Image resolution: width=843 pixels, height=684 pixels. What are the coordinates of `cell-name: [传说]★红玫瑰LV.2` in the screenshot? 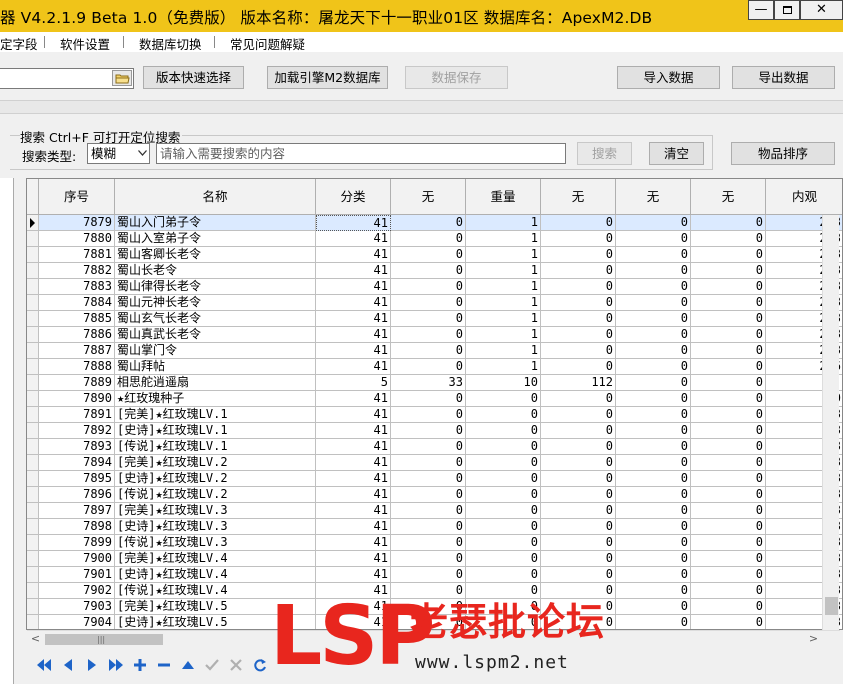 It's located at (215, 495).